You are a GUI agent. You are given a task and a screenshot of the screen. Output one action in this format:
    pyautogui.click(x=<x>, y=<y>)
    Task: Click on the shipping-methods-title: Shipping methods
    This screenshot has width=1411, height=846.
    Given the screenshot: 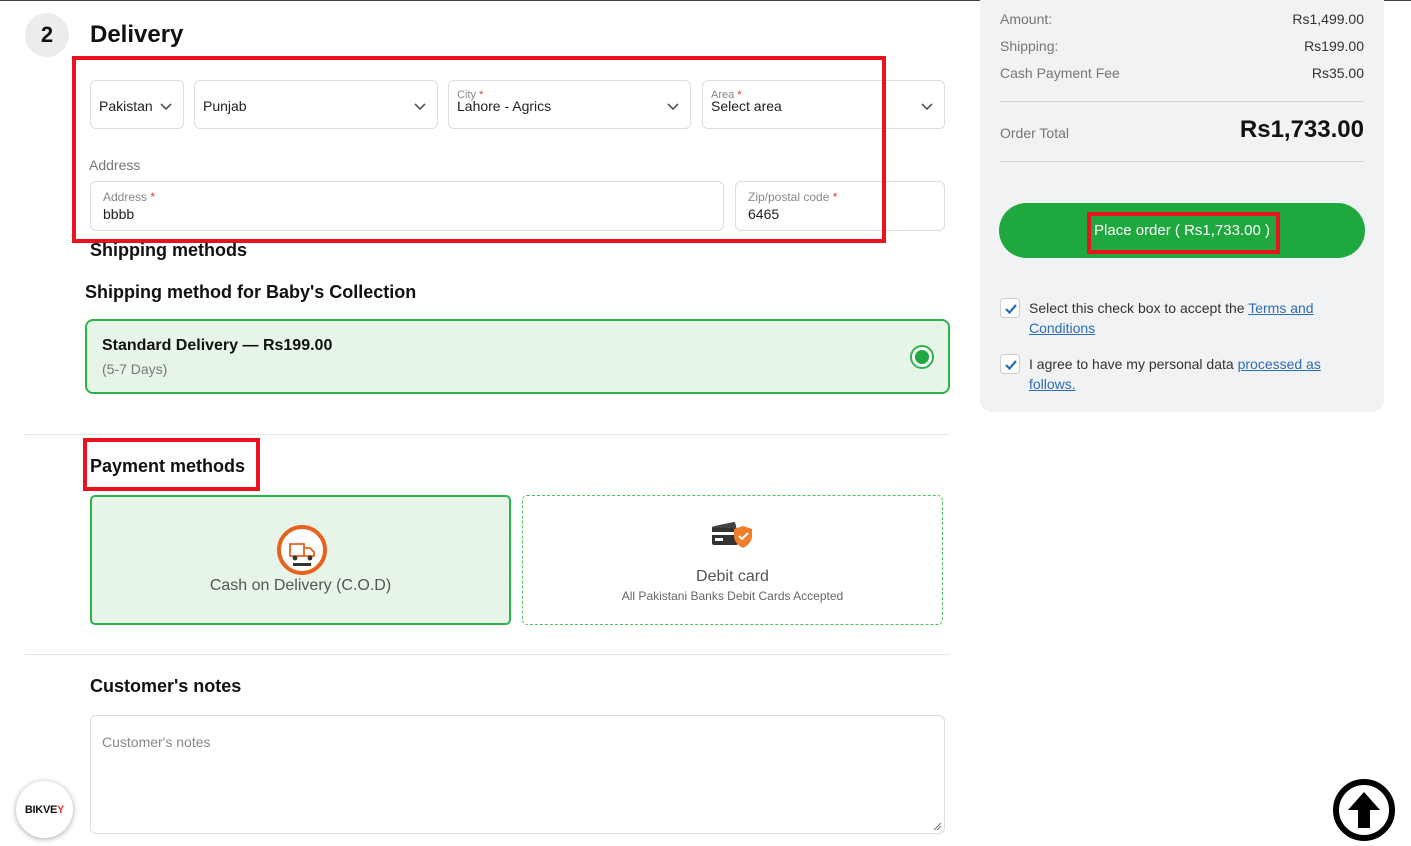 What is the action you would take?
    pyautogui.click(x=168, y=250)
    